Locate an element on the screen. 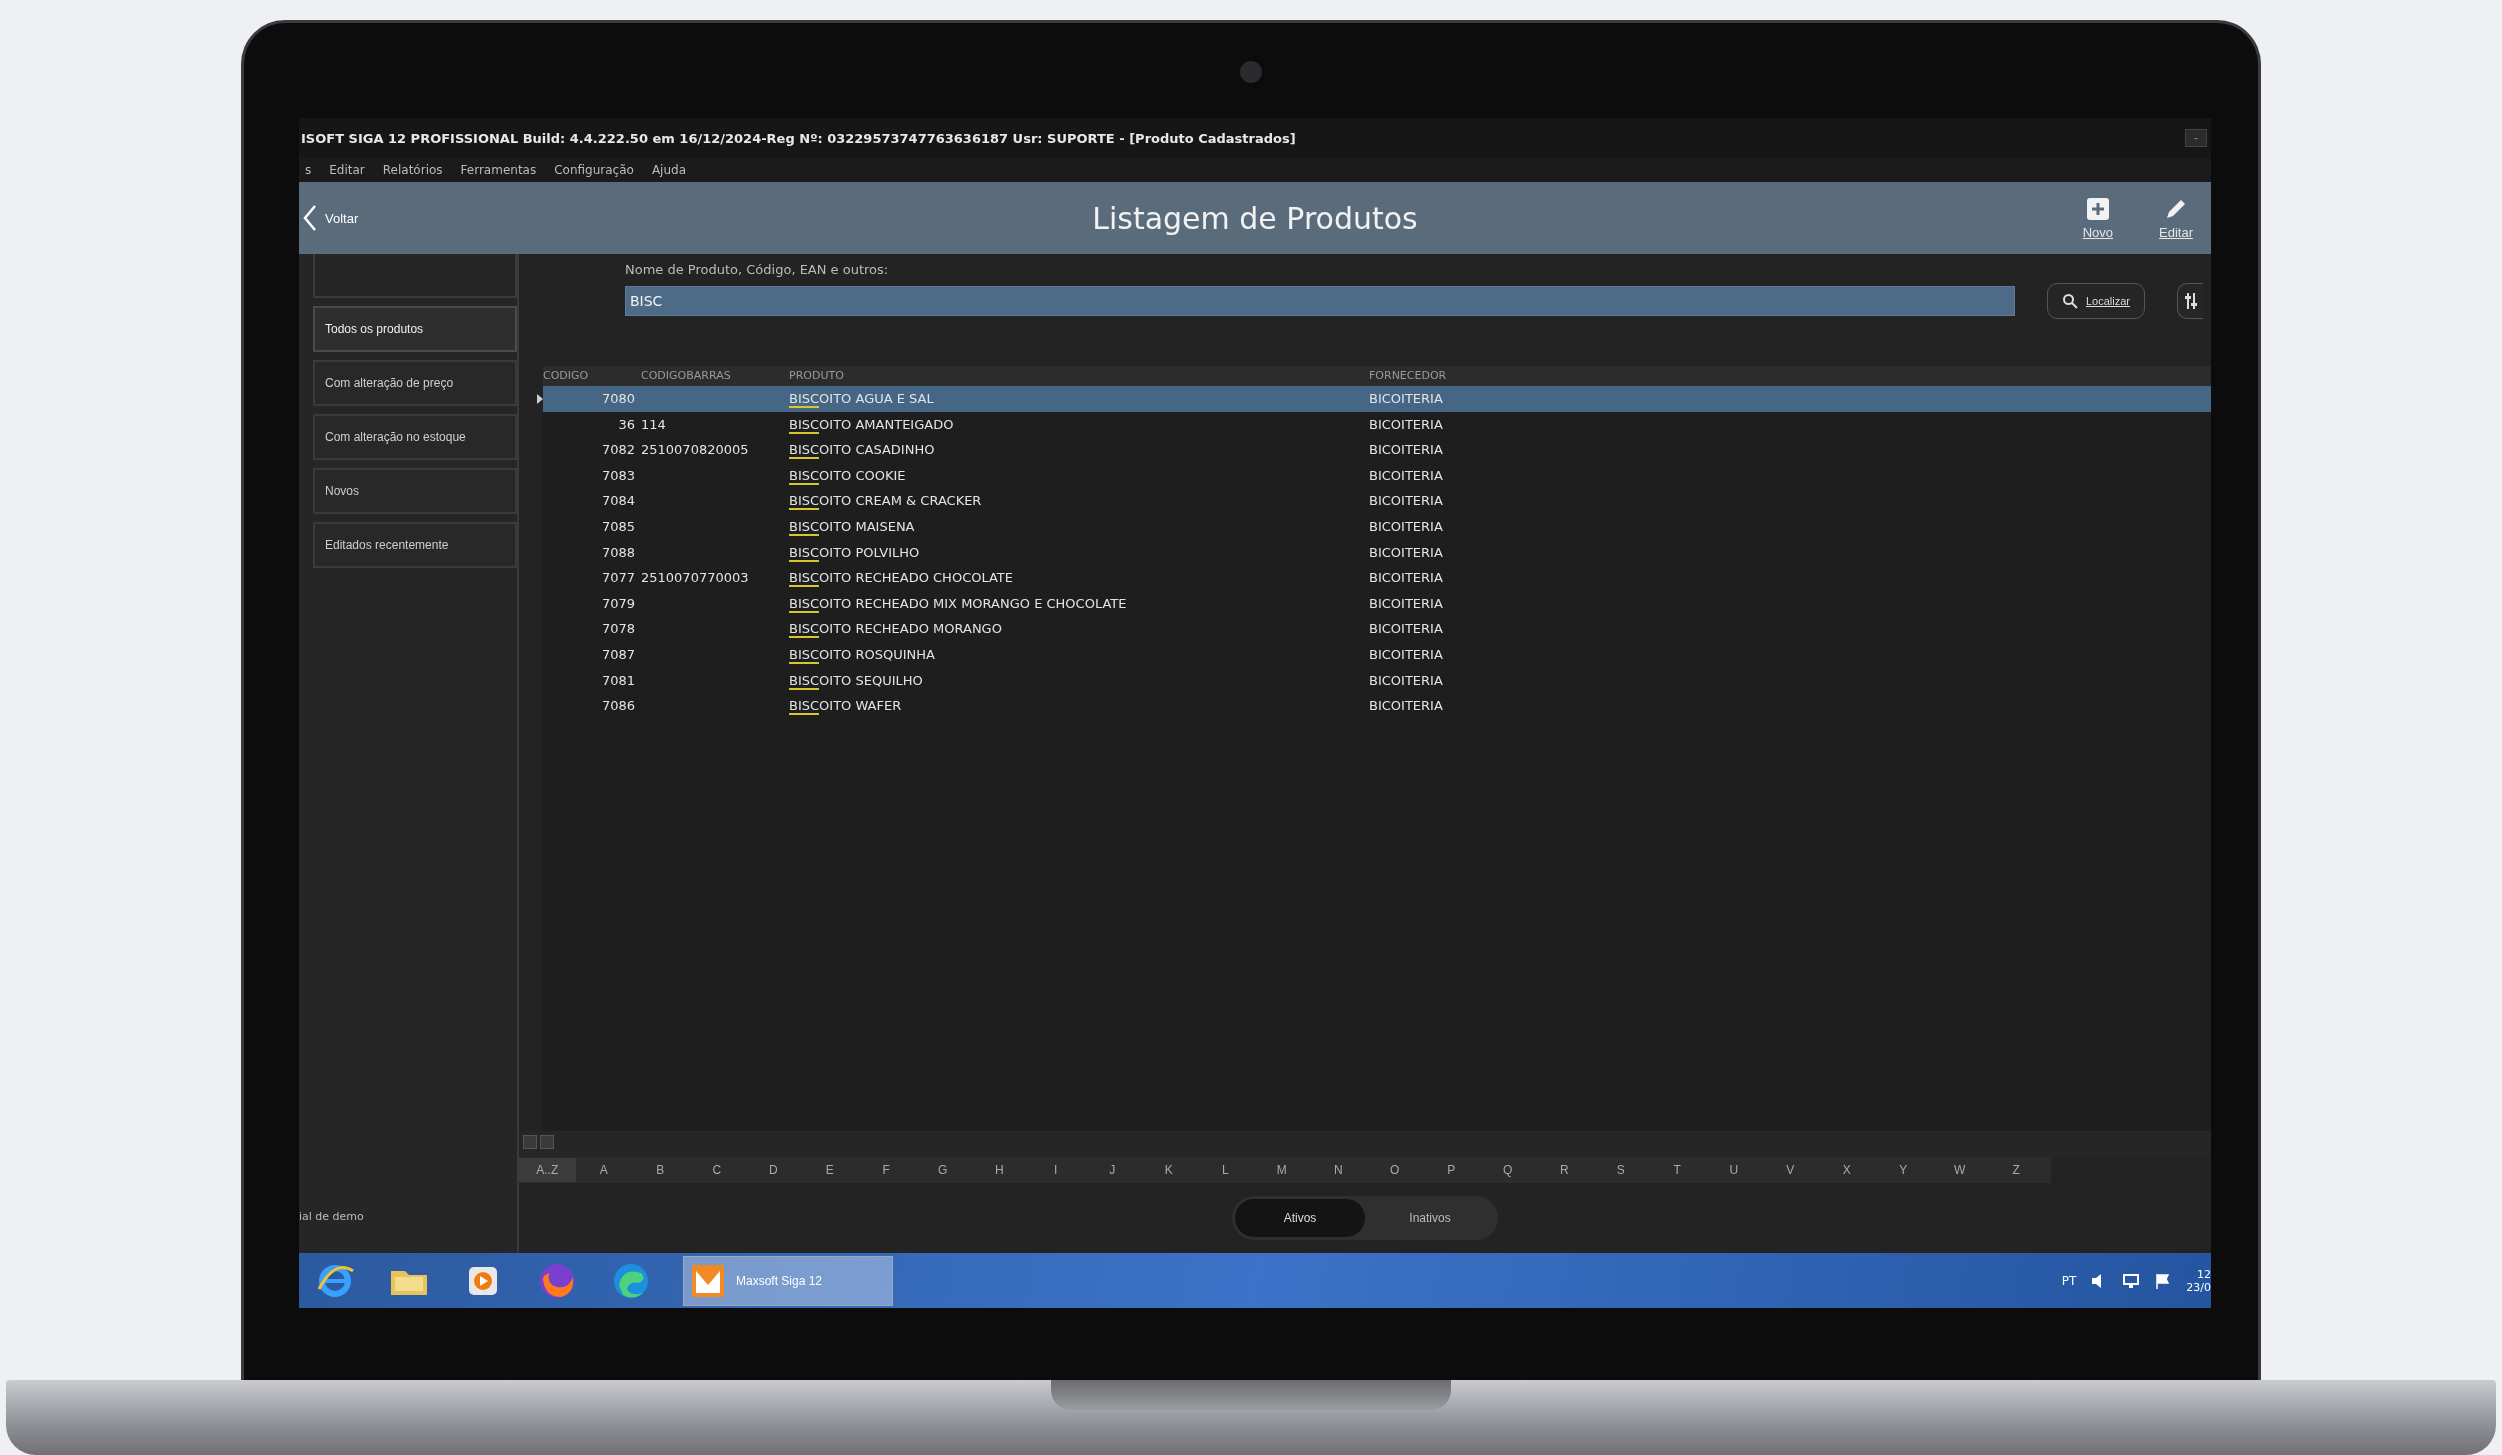 The height and width of the screenshot is (1455, 2502). letter-filter: Z is located at coordinates (2016, 1170).